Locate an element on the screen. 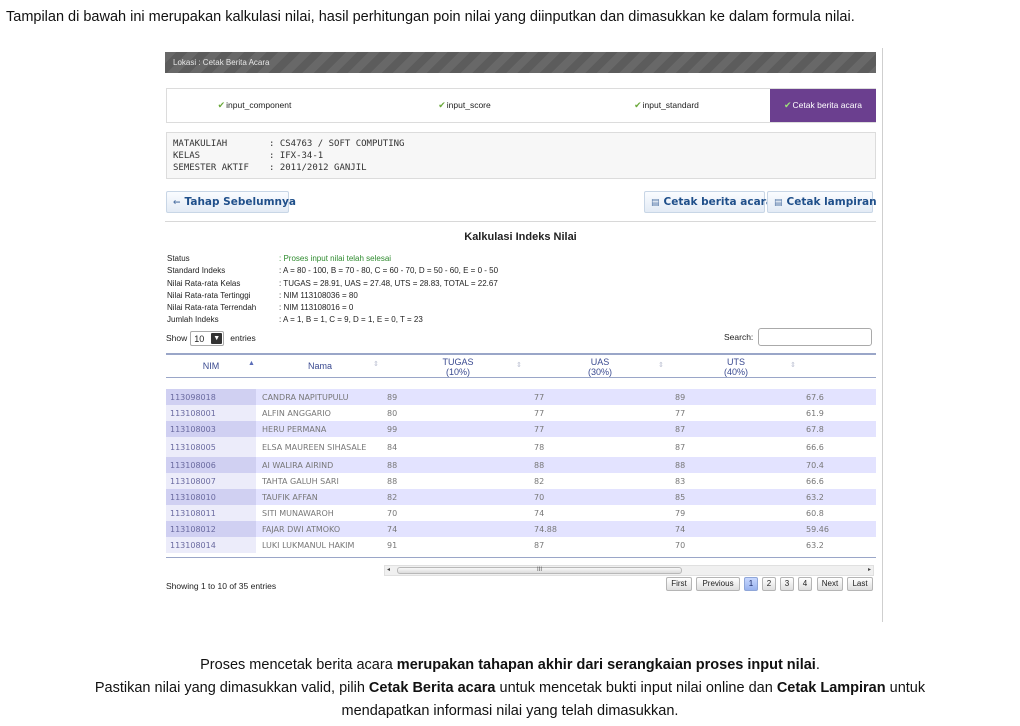  table-row: 113098018 CANDRA NAPITUPULU 89 77 89 67.6 is located at coordinates (521, 397).